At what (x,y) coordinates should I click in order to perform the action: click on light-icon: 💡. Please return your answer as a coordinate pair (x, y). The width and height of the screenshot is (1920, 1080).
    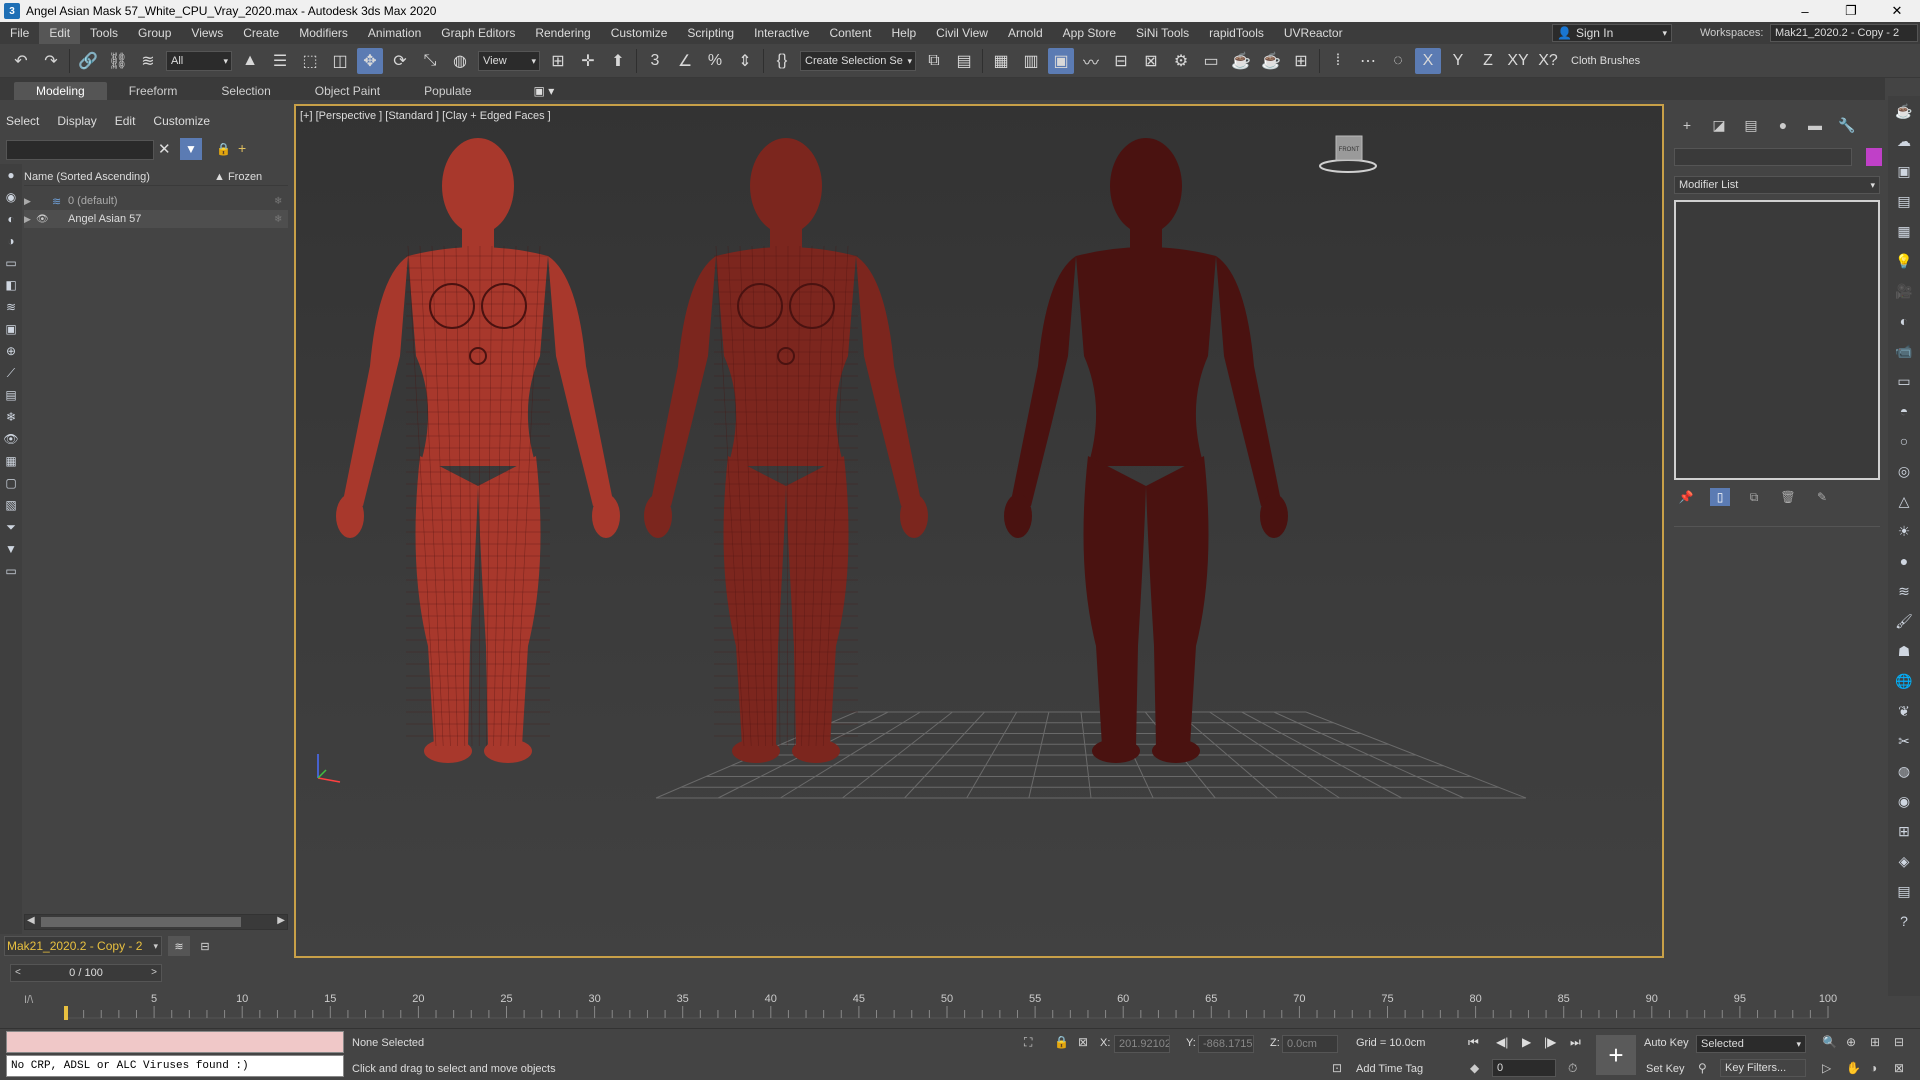
    Looking at the image, I should click on (1904, 261).